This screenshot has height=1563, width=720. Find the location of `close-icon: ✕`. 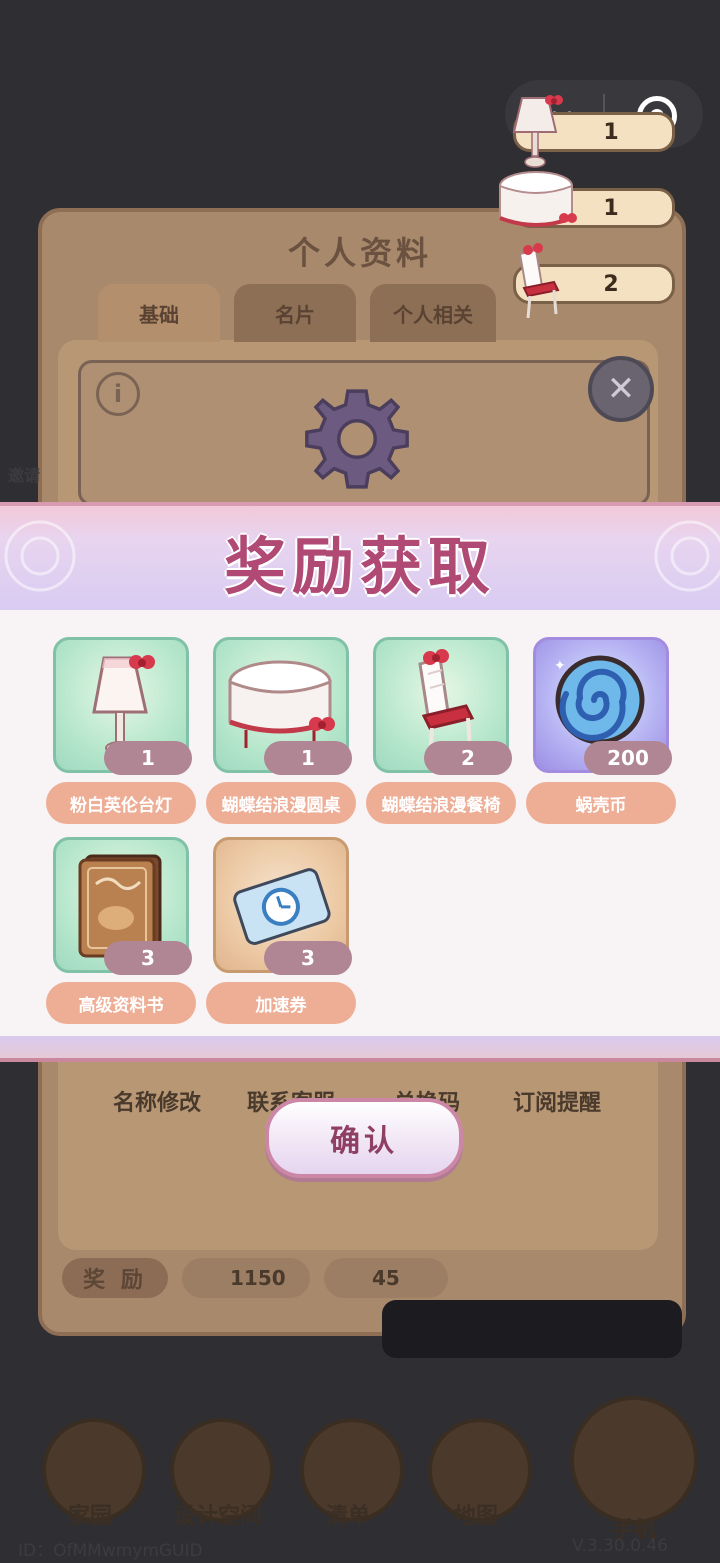

close-icon: ✕ is located at coordinates (621, 389).